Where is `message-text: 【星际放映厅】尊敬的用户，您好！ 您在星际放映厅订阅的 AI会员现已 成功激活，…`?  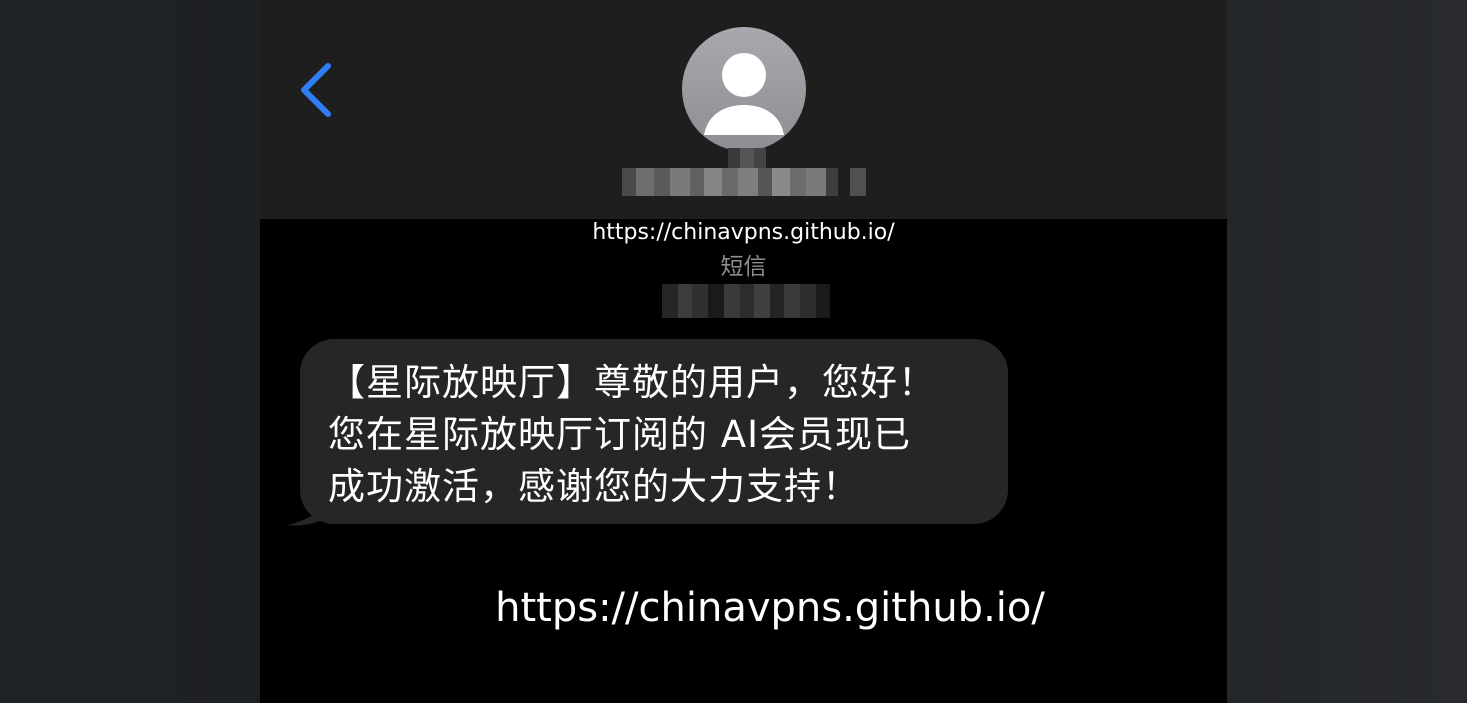 message-text: 【星际放映厅】尊敬的用户，您好！ 您在星际放映厅订阅的 AI会员现已 成功激活，… is located at coordinates (632, 434).